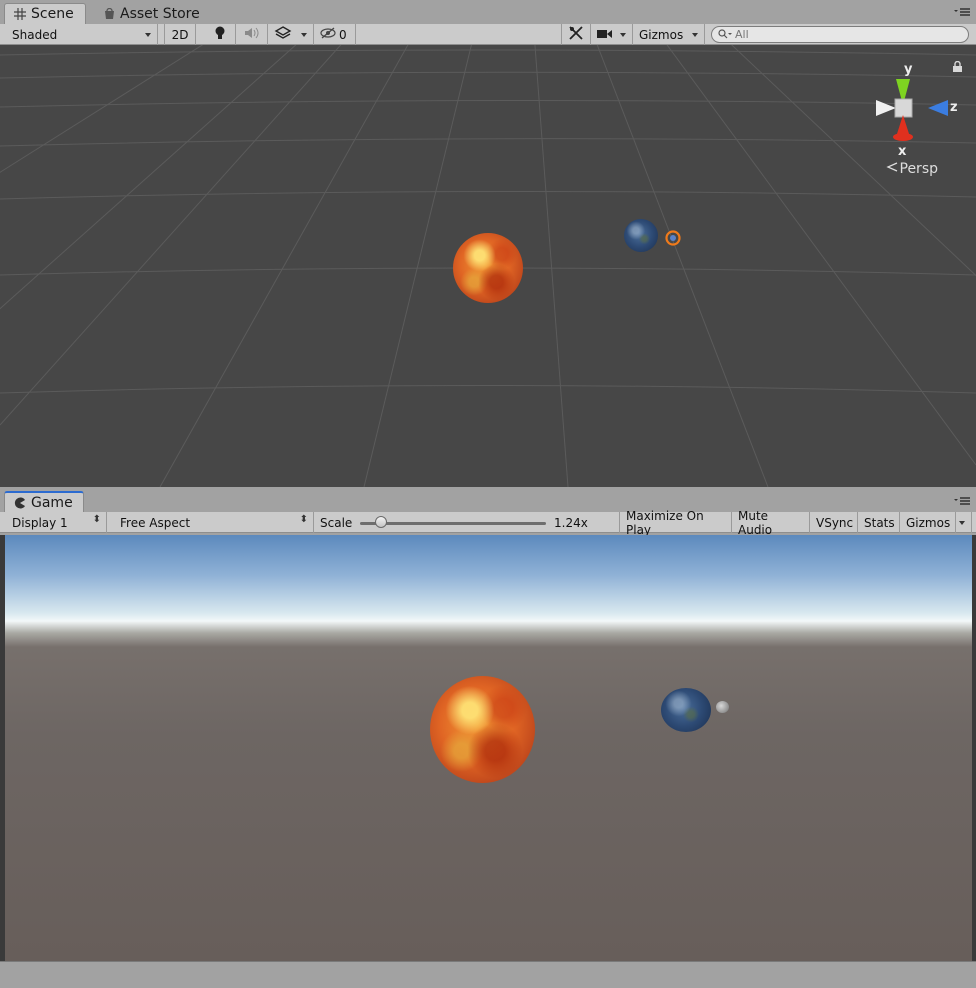  I want to click on projection-label: Persp, so click(919, 169).